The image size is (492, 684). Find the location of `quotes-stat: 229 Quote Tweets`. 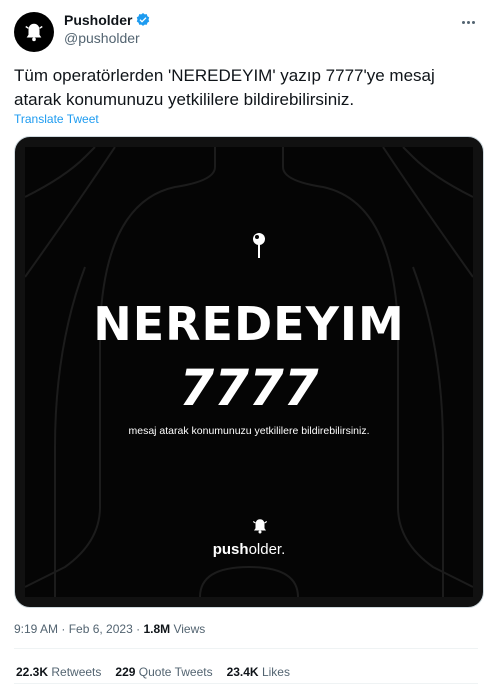

quotes-stat: 229 Quote Tweets is located at coordinates (163, 672).